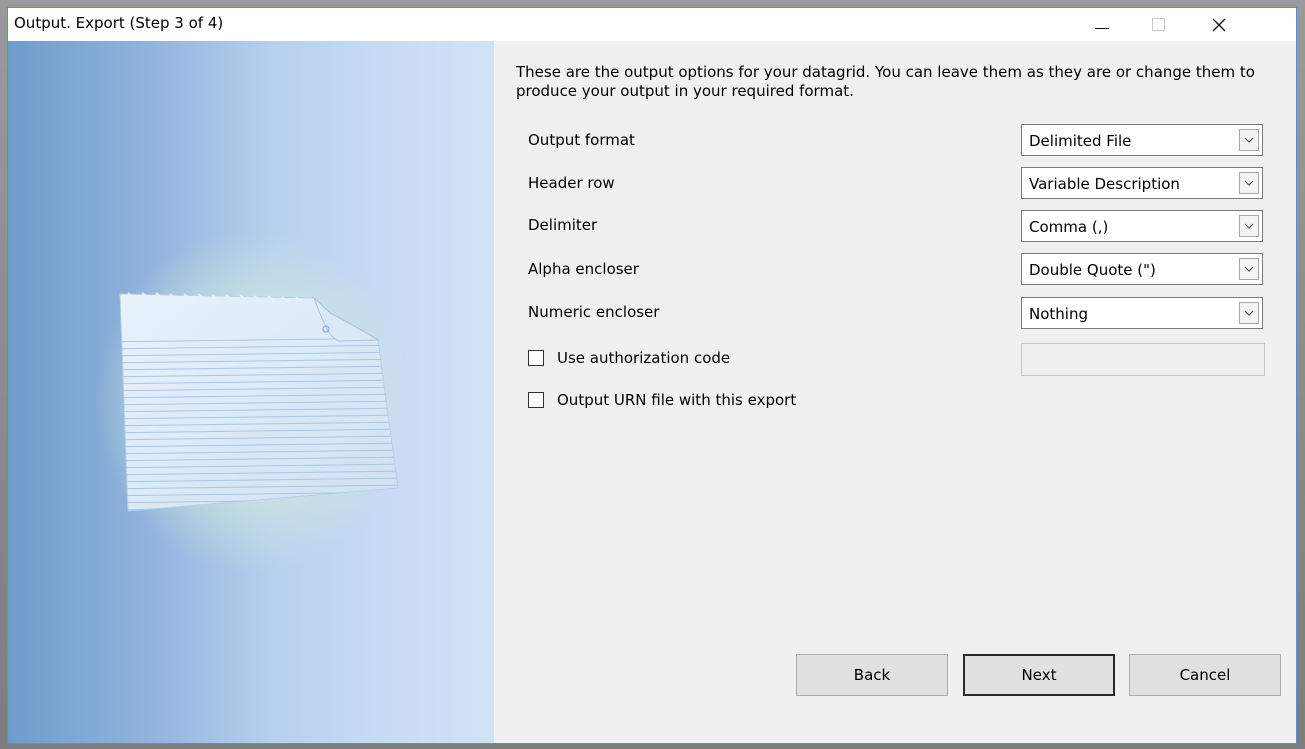 This screenshot has height=749, width=1305. I want to click on output-urn-file-label: Output URN file with this export, so click(677, 400).